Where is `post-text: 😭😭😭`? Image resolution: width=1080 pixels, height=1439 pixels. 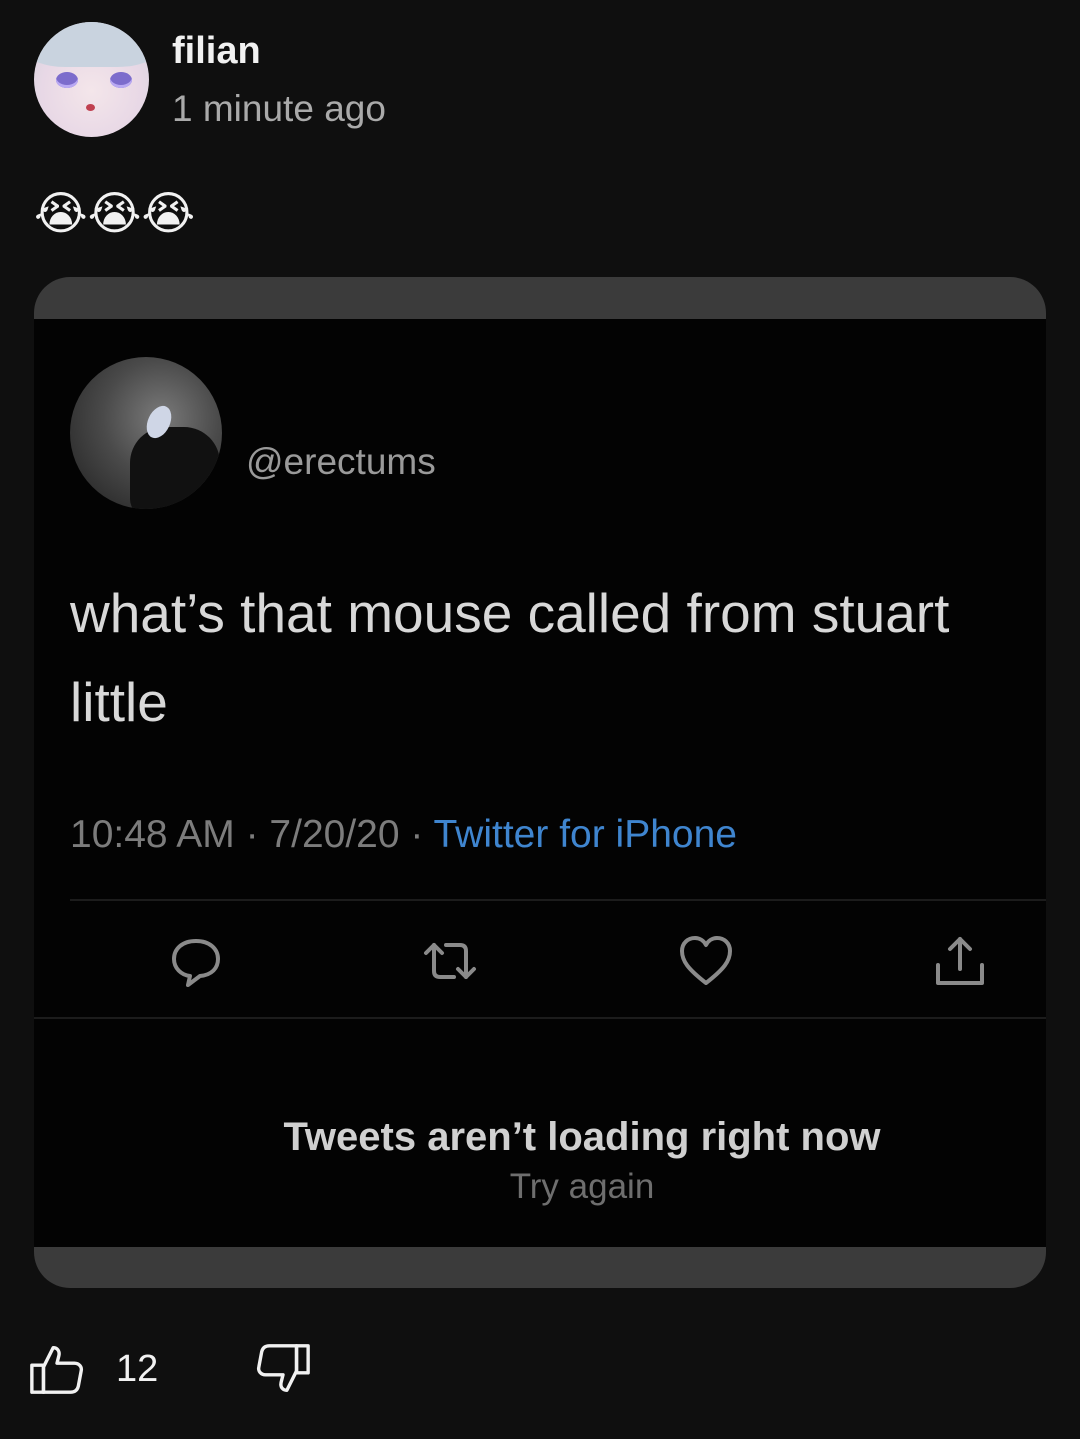
post-text: 😭😭😭 is located at coordinates (115, 213).